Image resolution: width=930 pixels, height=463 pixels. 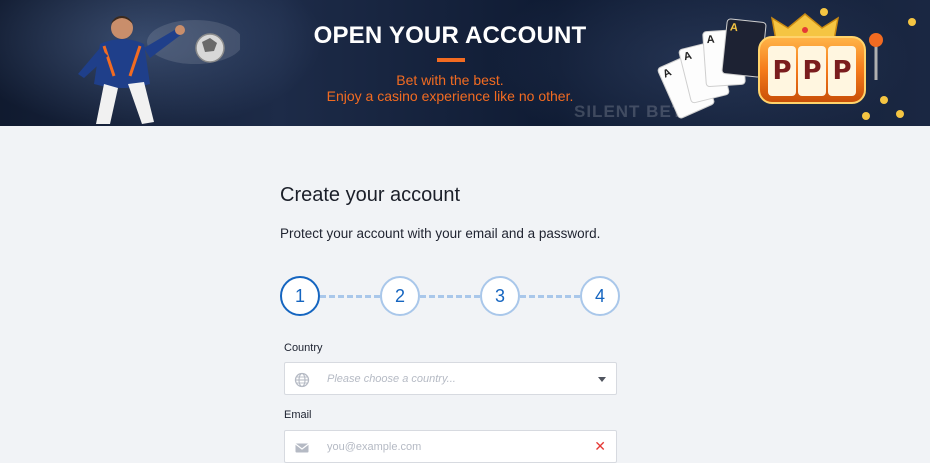 What do you see at coordinates (500, 296) in the screenshot?
I see `step-3: 3` at bounding box center [500, 296].